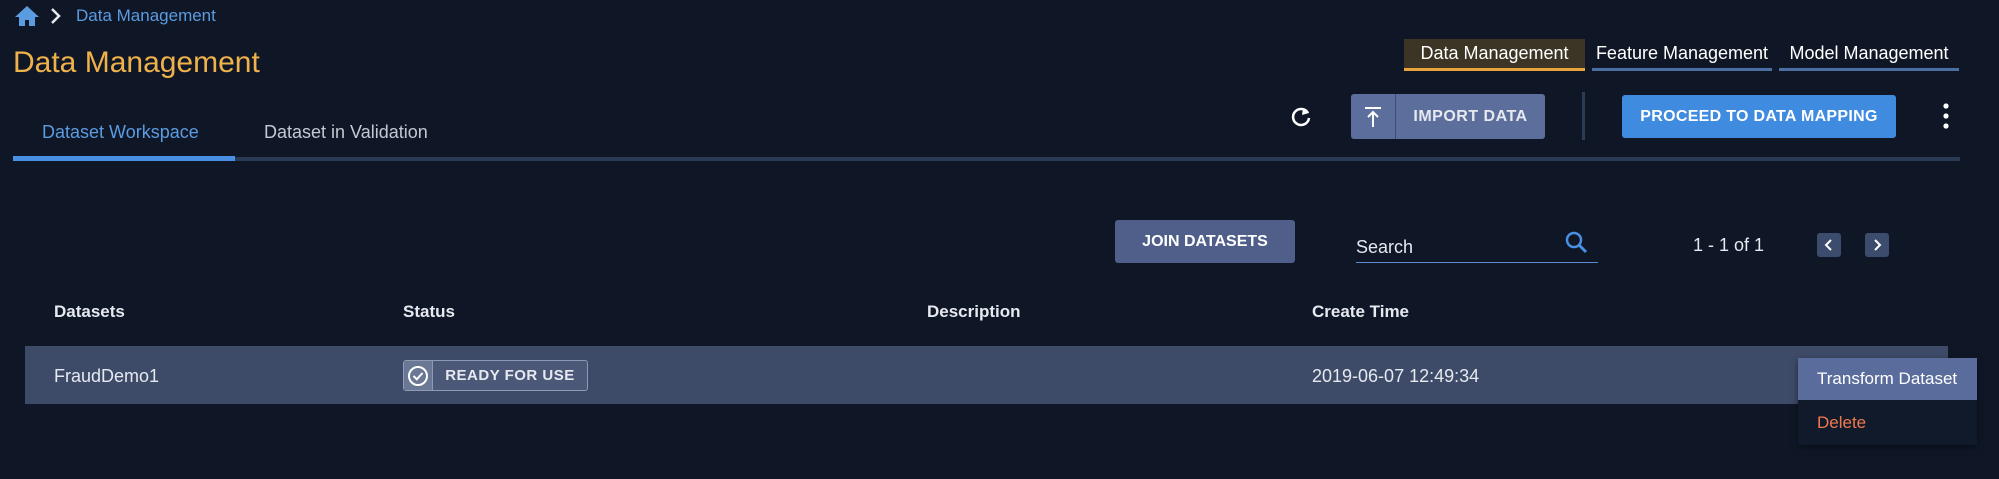  What do you see at coordinates (1576, 242) in the screenshot?
I see `search-icon` at bounding box center [1576, 242].